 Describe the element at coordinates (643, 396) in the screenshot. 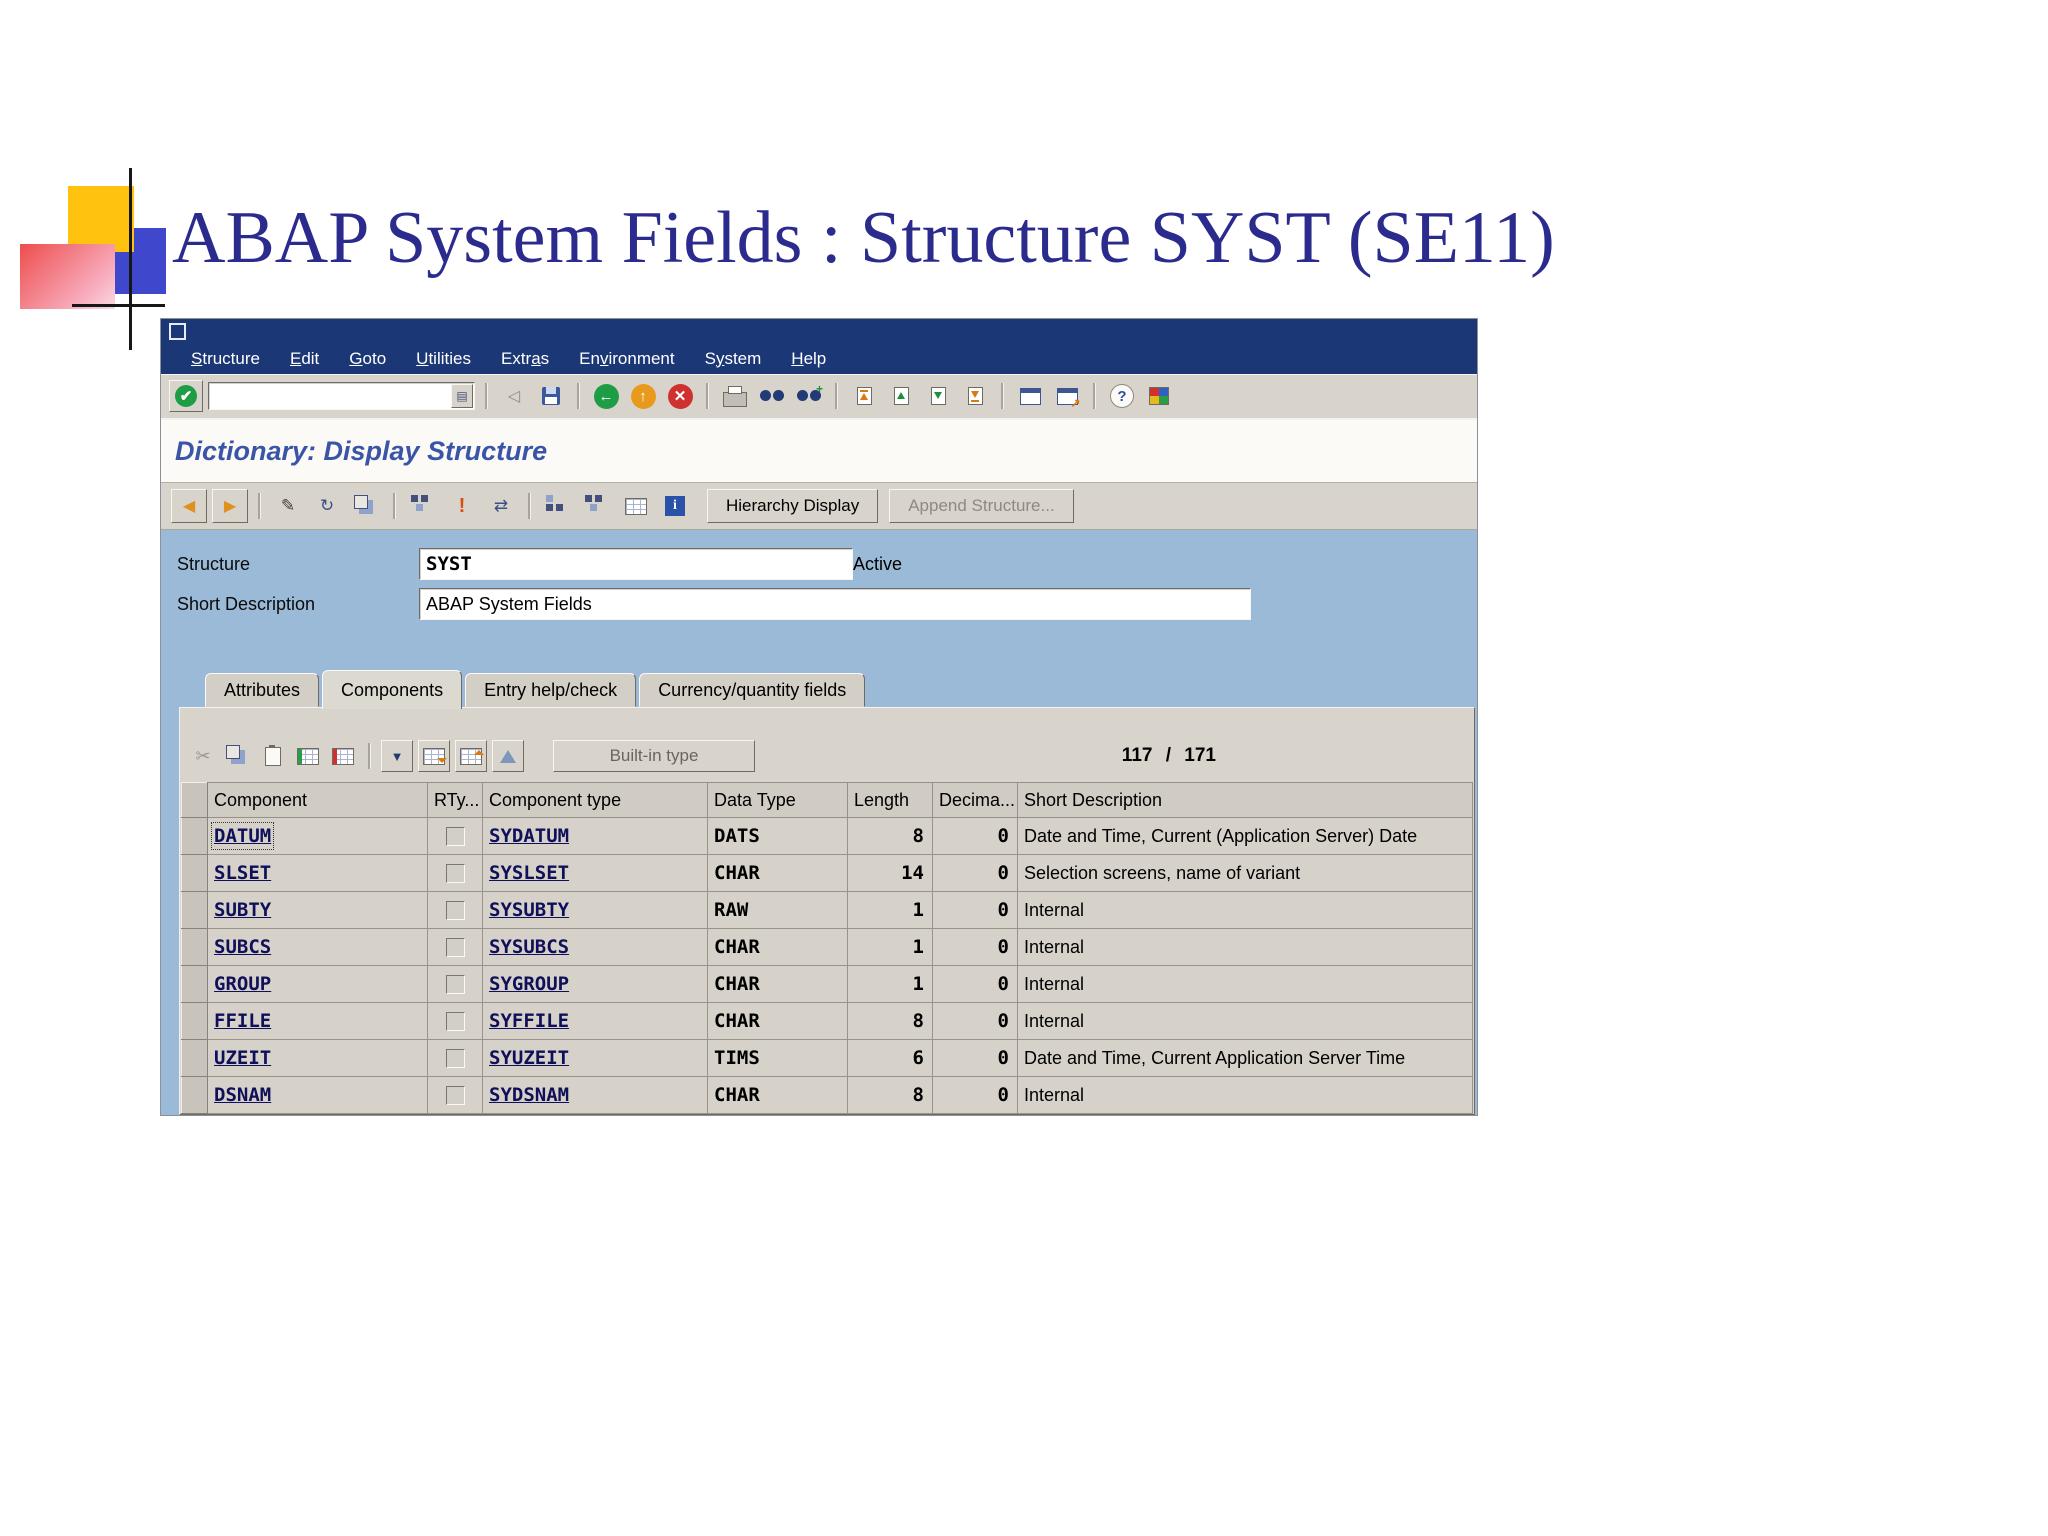

I see `exit-icon: ↑` at that location.